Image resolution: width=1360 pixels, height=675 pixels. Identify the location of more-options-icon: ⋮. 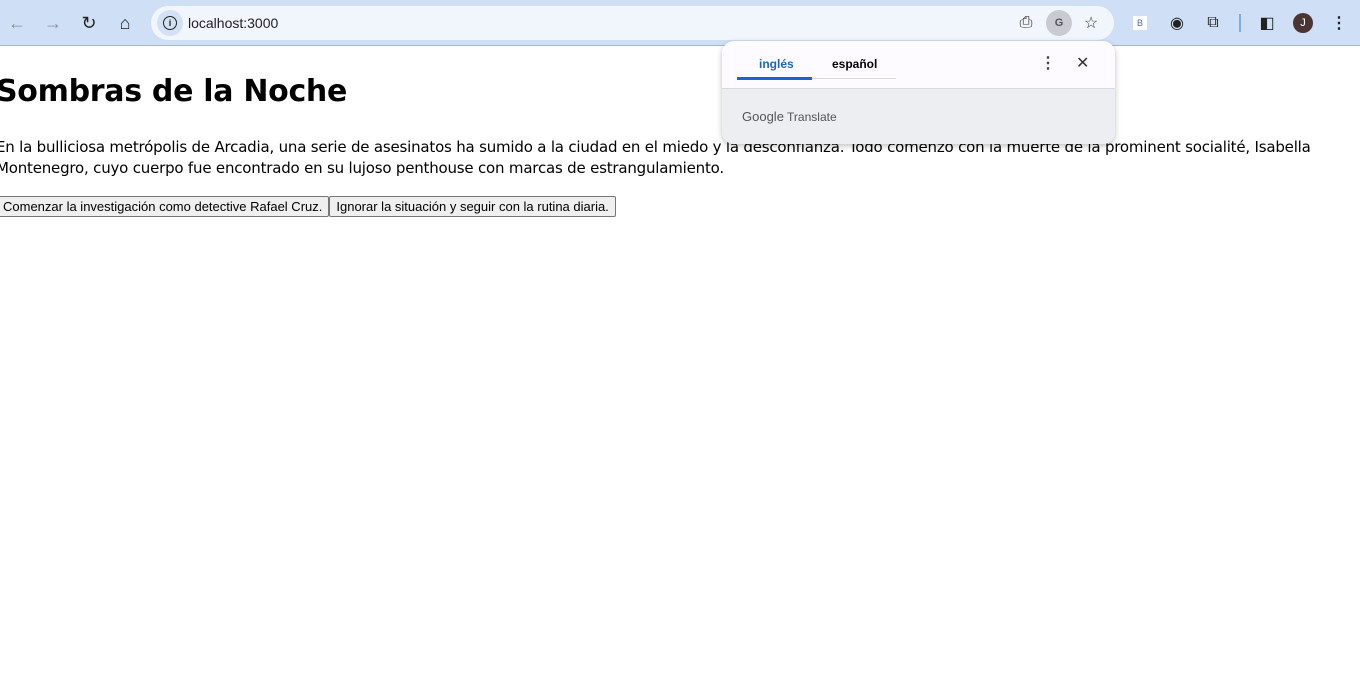
(1048, 63).